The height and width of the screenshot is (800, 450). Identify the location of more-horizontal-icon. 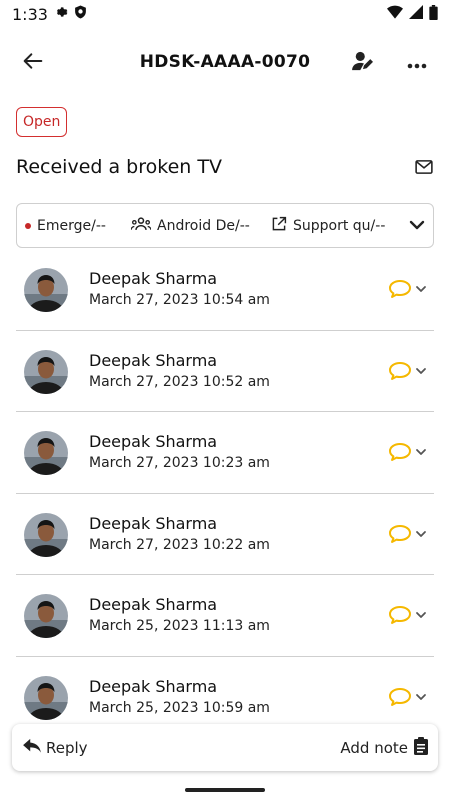
(417, 63).